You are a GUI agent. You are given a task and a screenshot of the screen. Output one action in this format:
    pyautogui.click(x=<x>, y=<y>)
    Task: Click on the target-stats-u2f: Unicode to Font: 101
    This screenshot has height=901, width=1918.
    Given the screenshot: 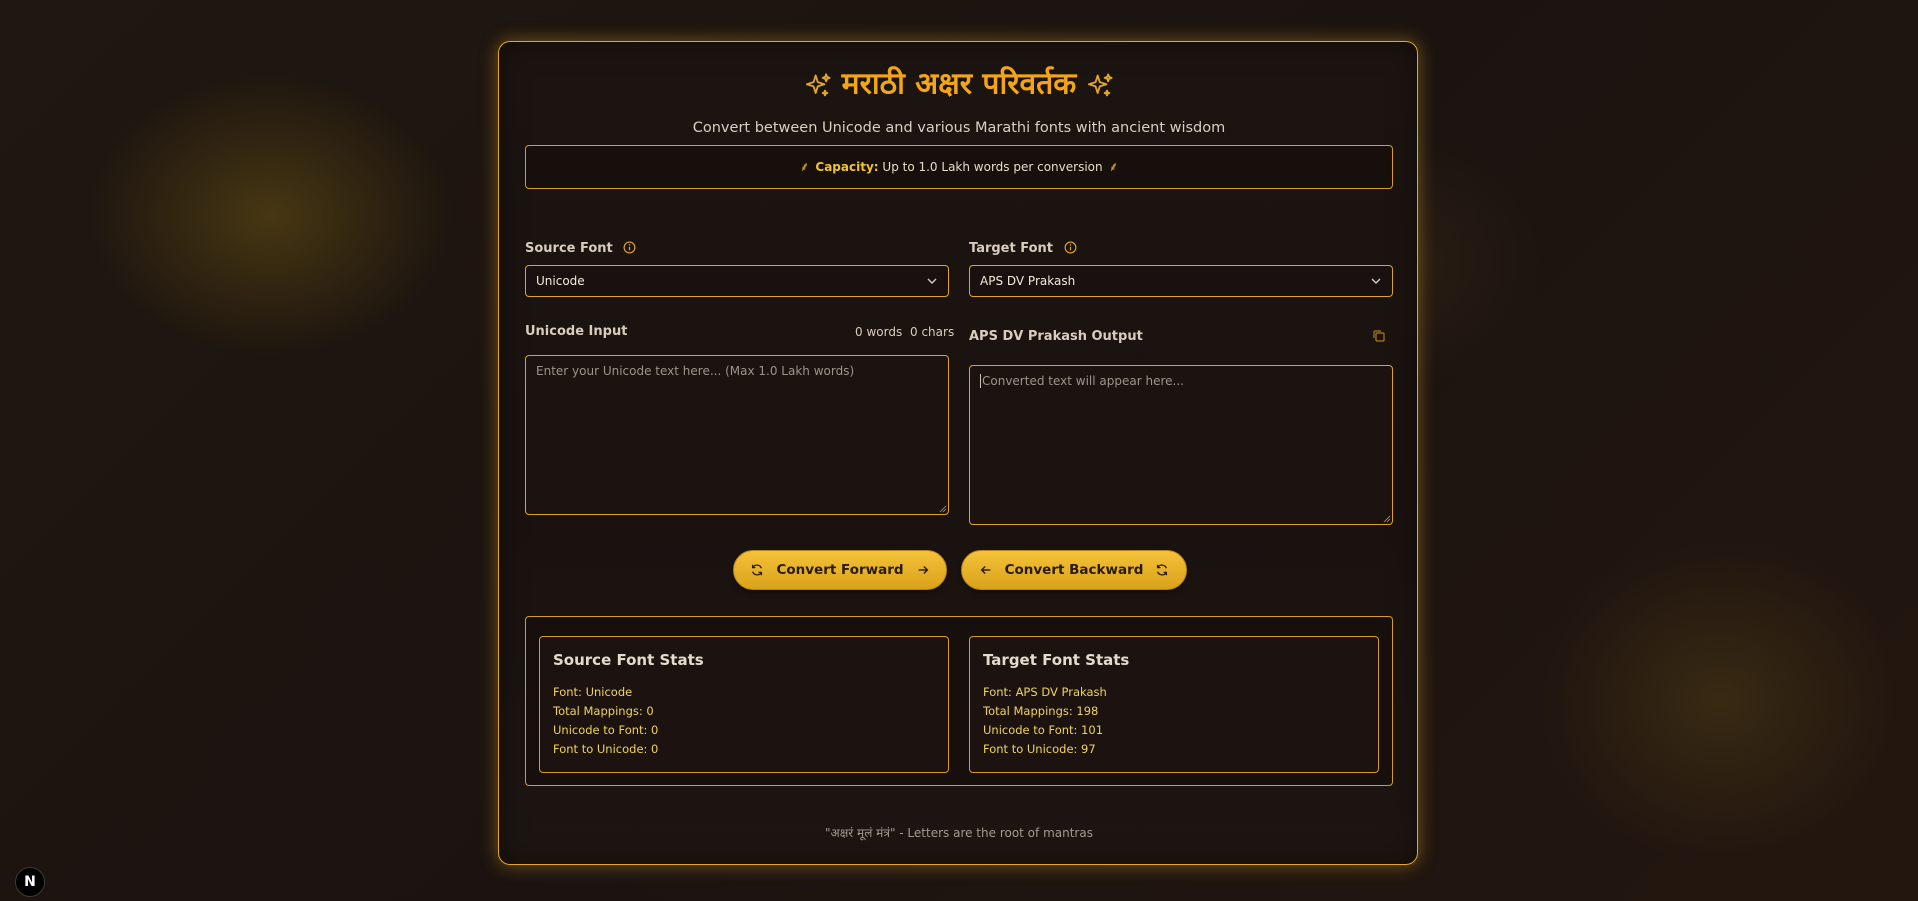 What is the action you would take?
    pyautogui.click(x=1043, y=730)
    